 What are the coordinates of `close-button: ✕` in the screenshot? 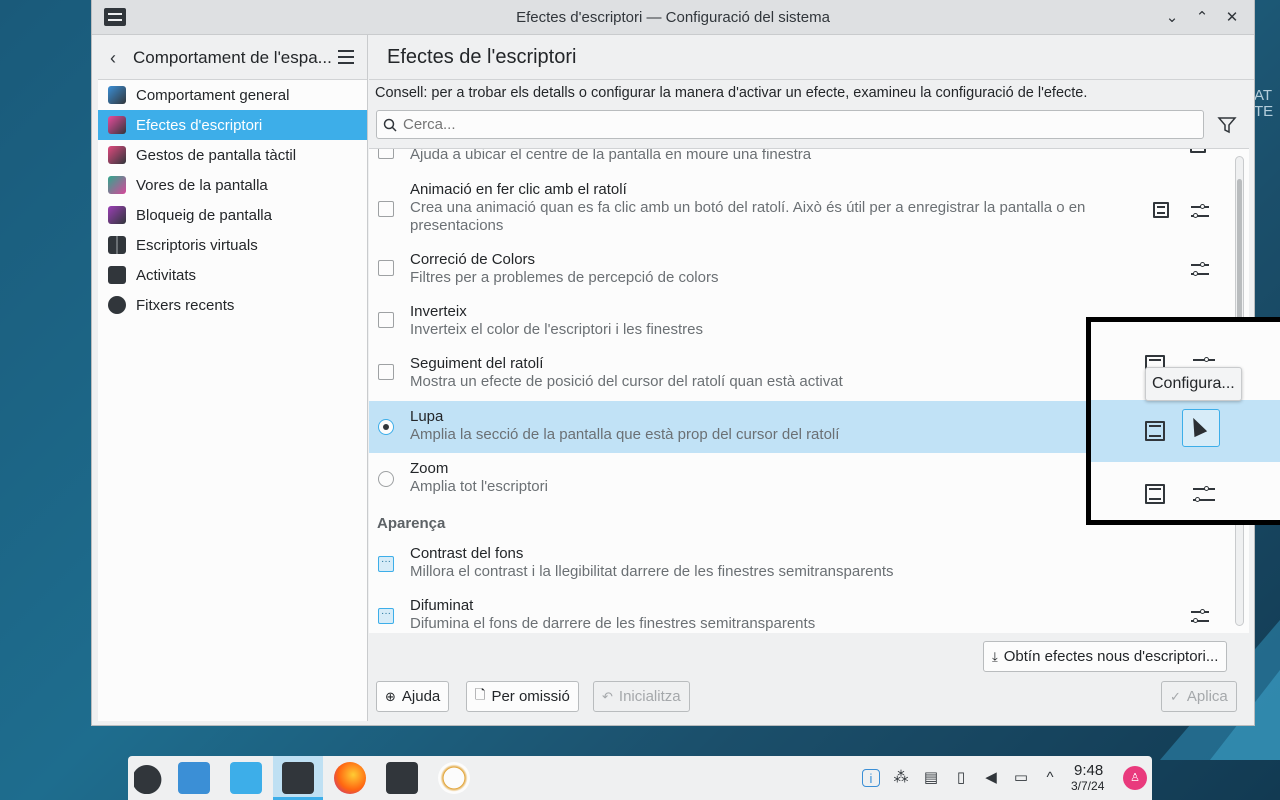 It's located at (1232, 18).